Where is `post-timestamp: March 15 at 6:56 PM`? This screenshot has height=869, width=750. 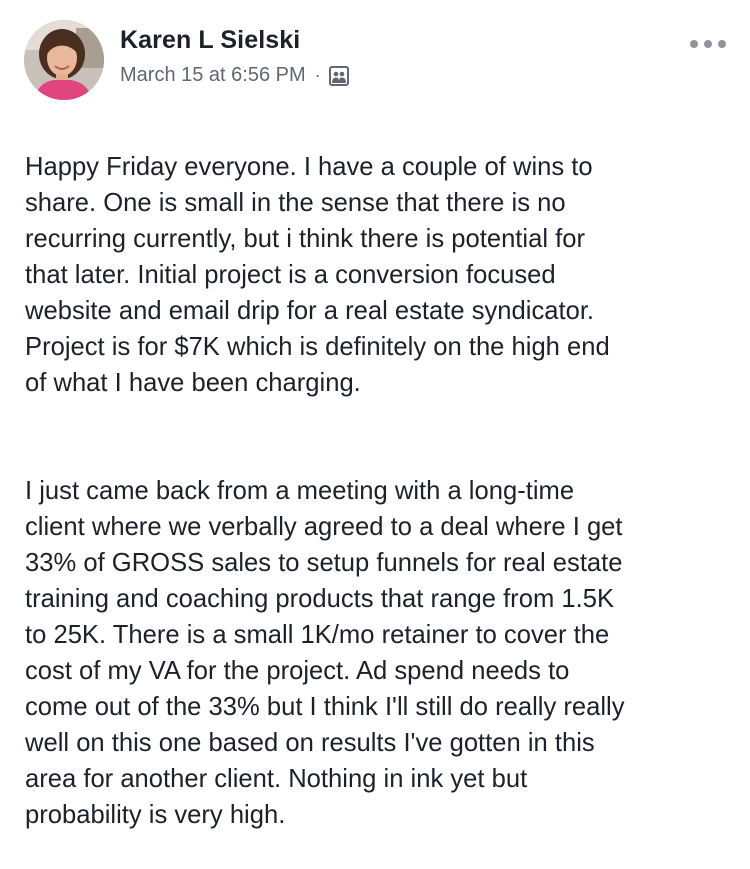 post-timestamp: March 15 at 6:56 PM is located at coordinates (213, 75).